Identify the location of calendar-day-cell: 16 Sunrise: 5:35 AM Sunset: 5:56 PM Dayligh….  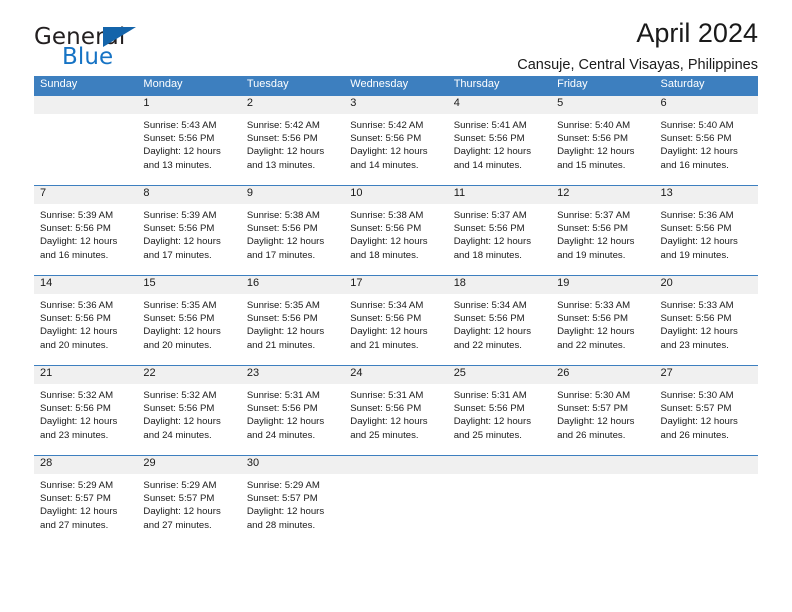
(292, 320).